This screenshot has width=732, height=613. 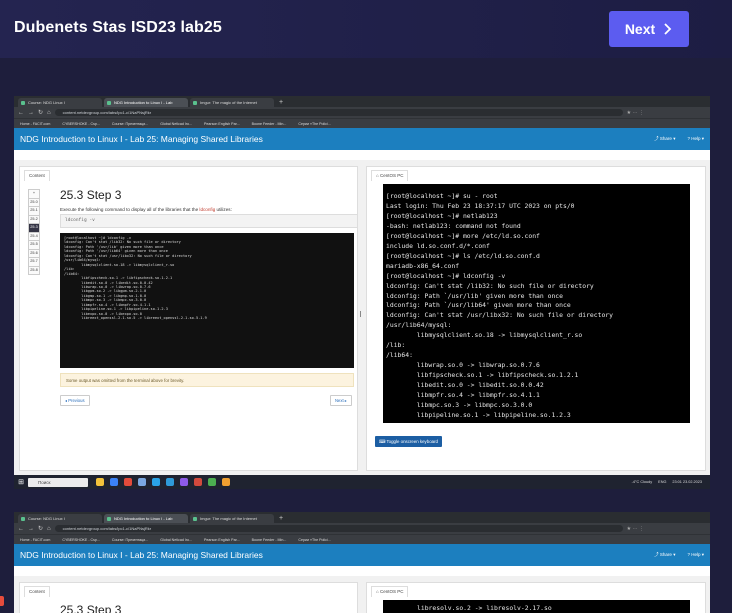 What do you see at coordinates (212, 482) in the screenshot?
I see `chrome-icon` at bounding box center [212, 482].